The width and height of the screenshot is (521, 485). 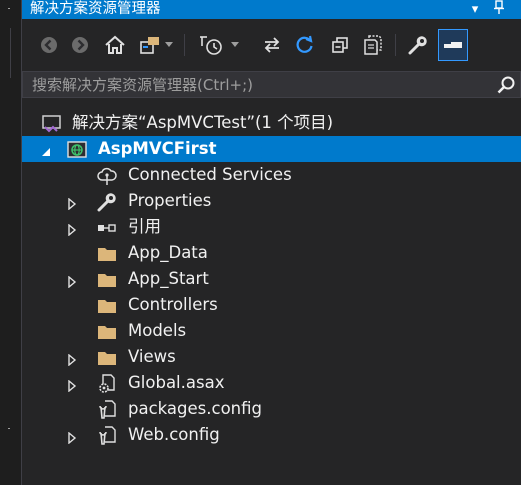 I want to click on tree-item-label: Web.config, so click(x=174, y=434).